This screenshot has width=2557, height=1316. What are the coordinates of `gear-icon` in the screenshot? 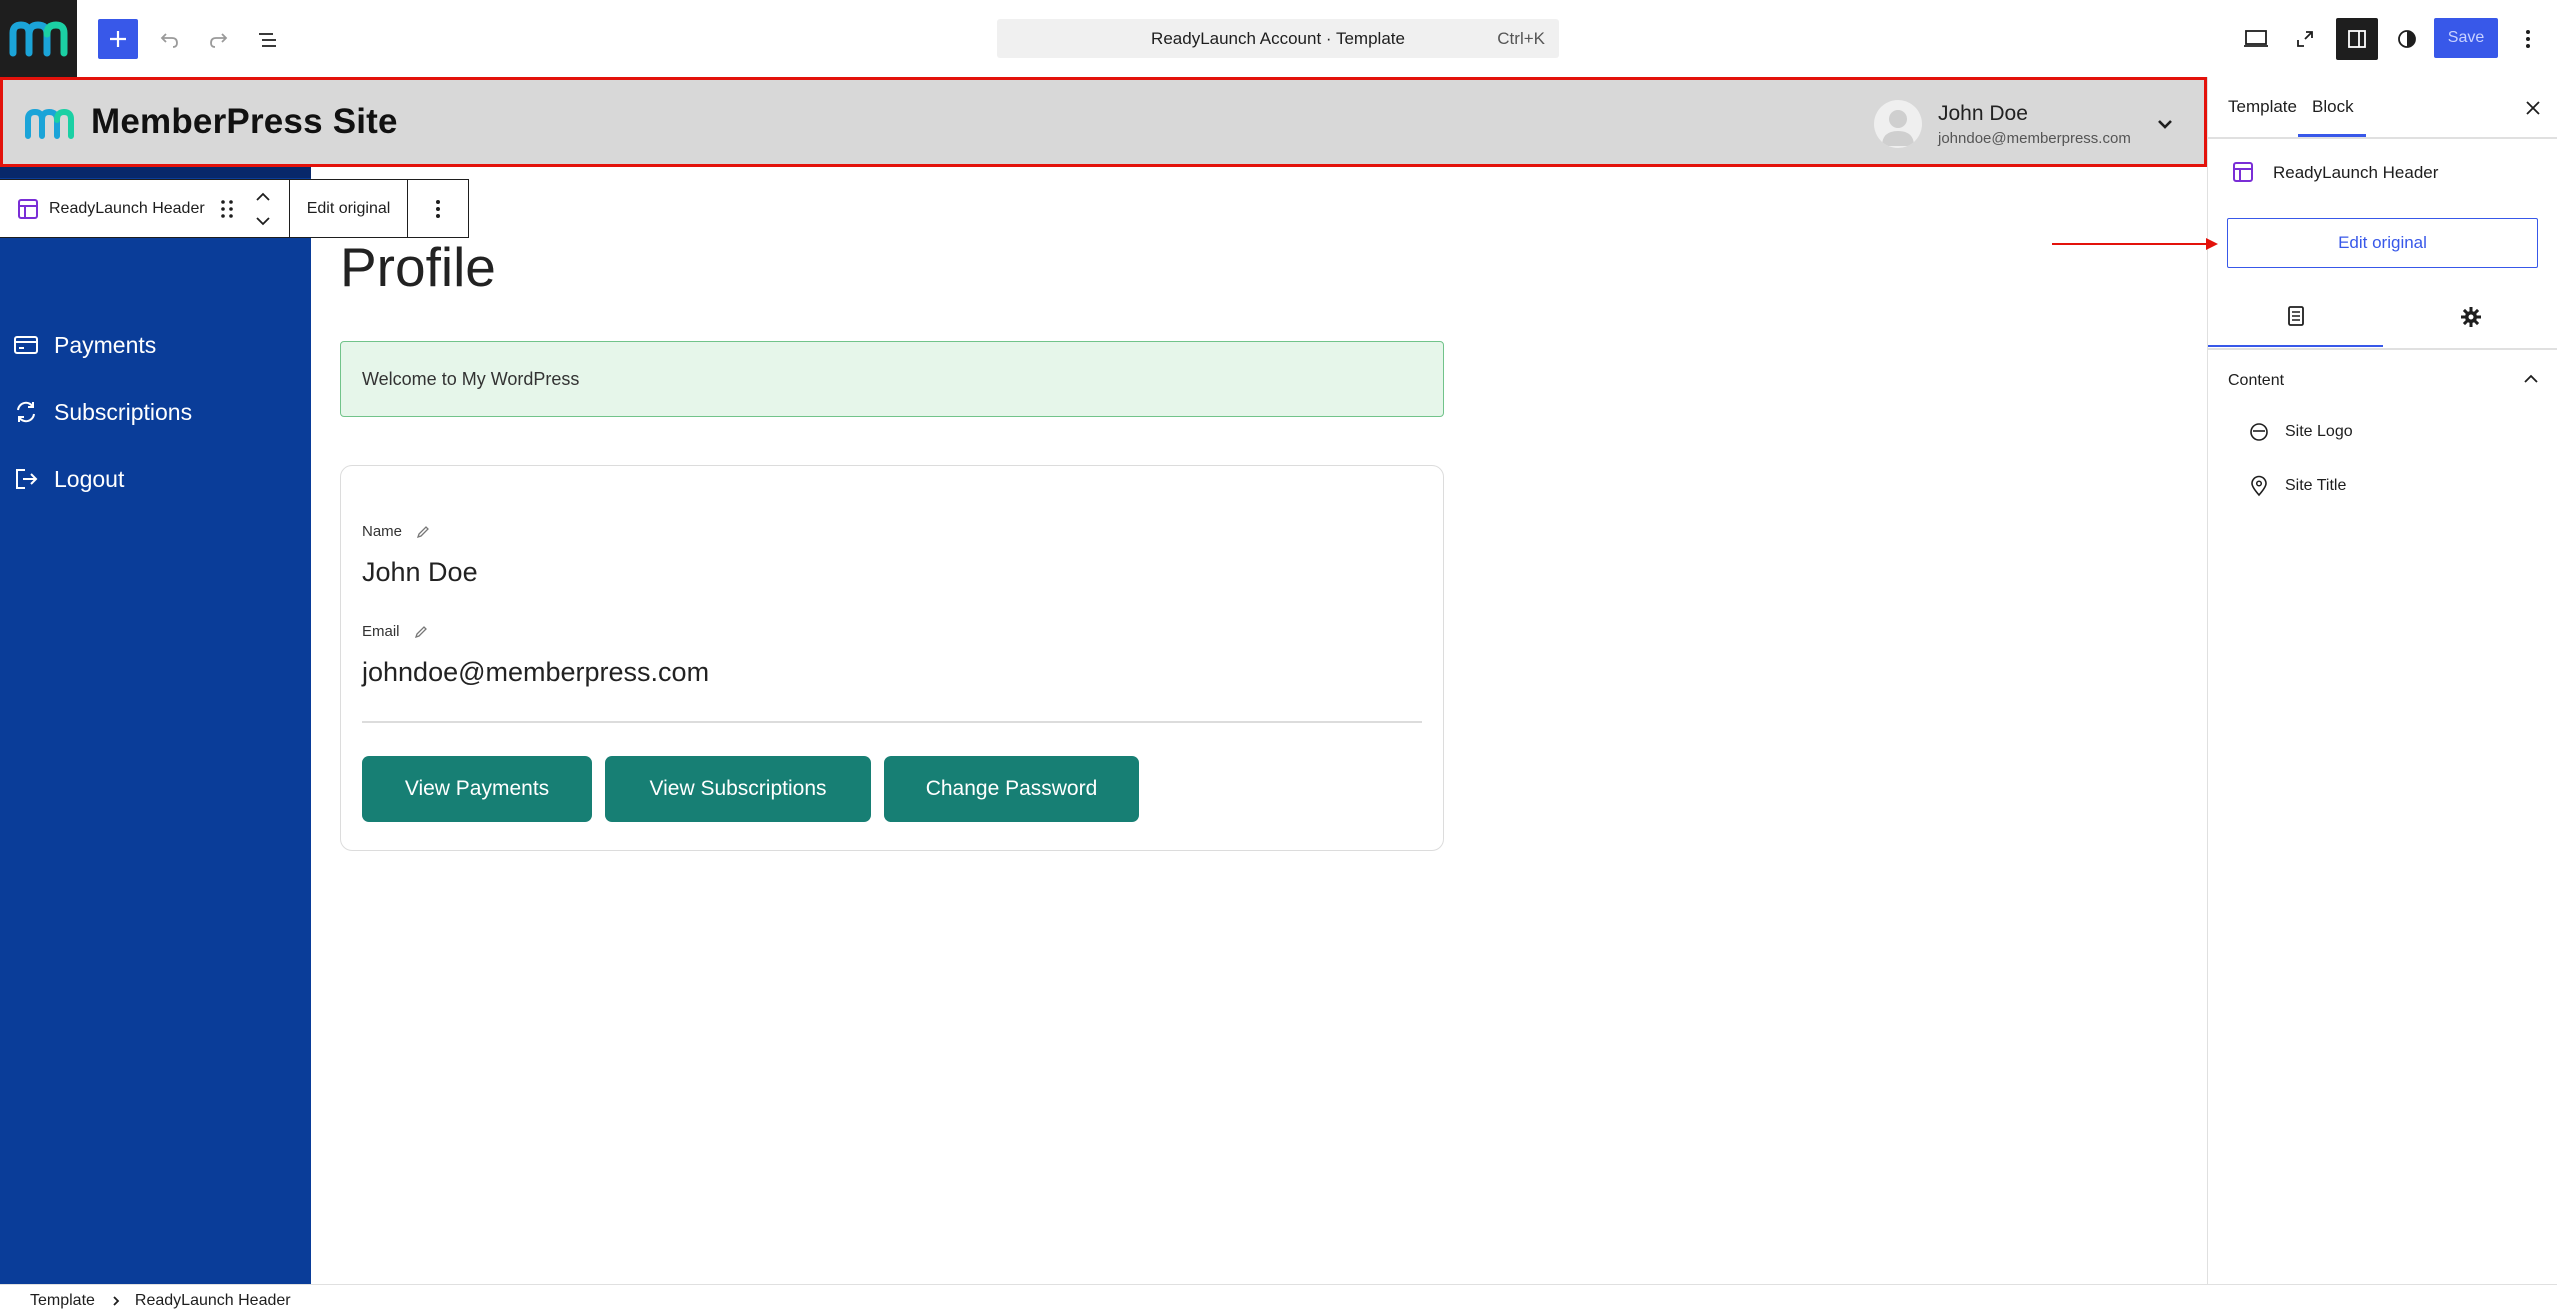 It's located at (2470, 317).